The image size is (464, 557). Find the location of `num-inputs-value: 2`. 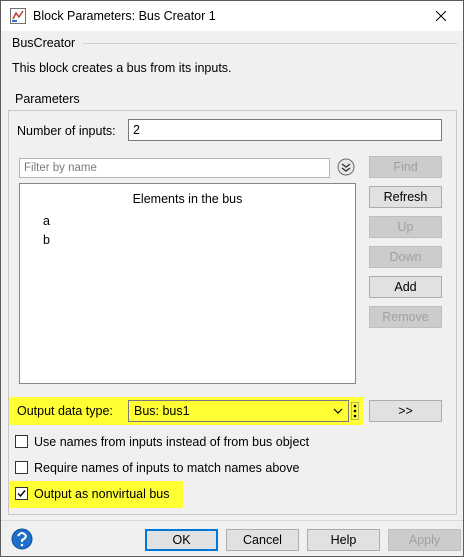

num-inputs-value: 2 is located at coordinates (136, 130).